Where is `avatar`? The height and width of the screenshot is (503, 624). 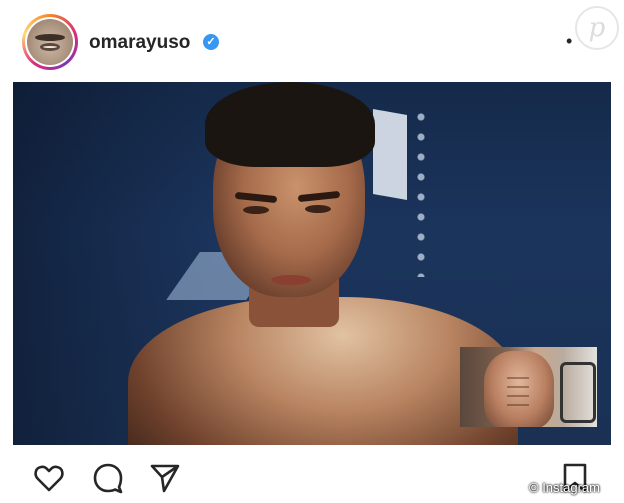 avatar is located at coordinates (50, 42).